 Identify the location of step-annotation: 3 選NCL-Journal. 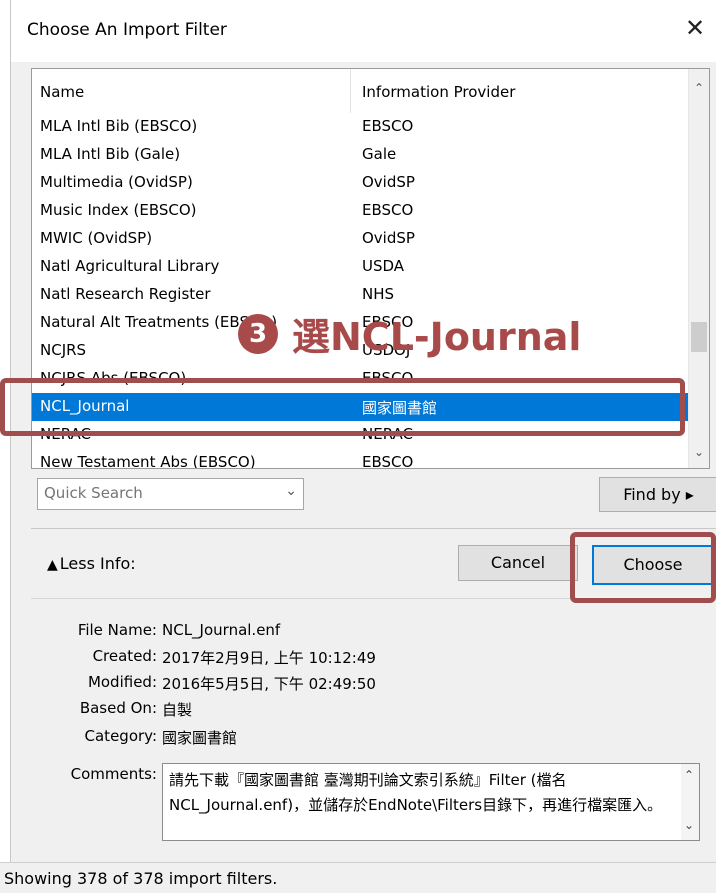
(409, 333).